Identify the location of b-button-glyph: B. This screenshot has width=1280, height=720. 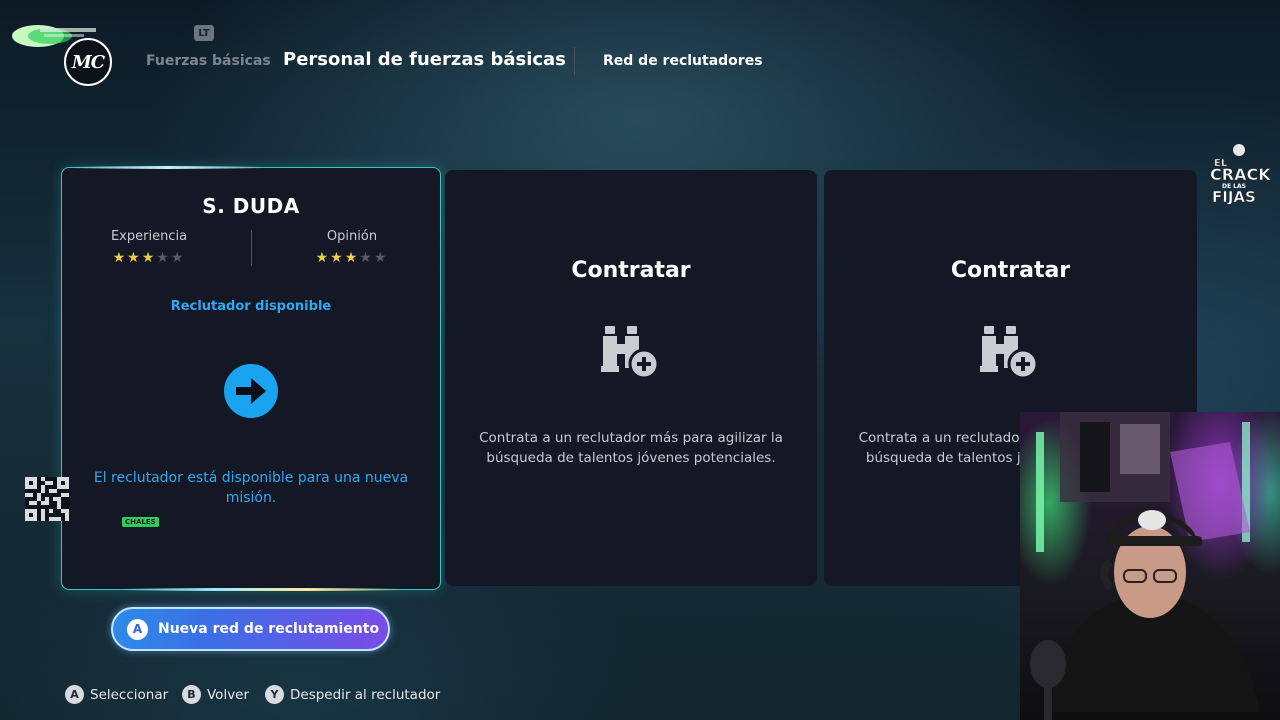
(191, 694).